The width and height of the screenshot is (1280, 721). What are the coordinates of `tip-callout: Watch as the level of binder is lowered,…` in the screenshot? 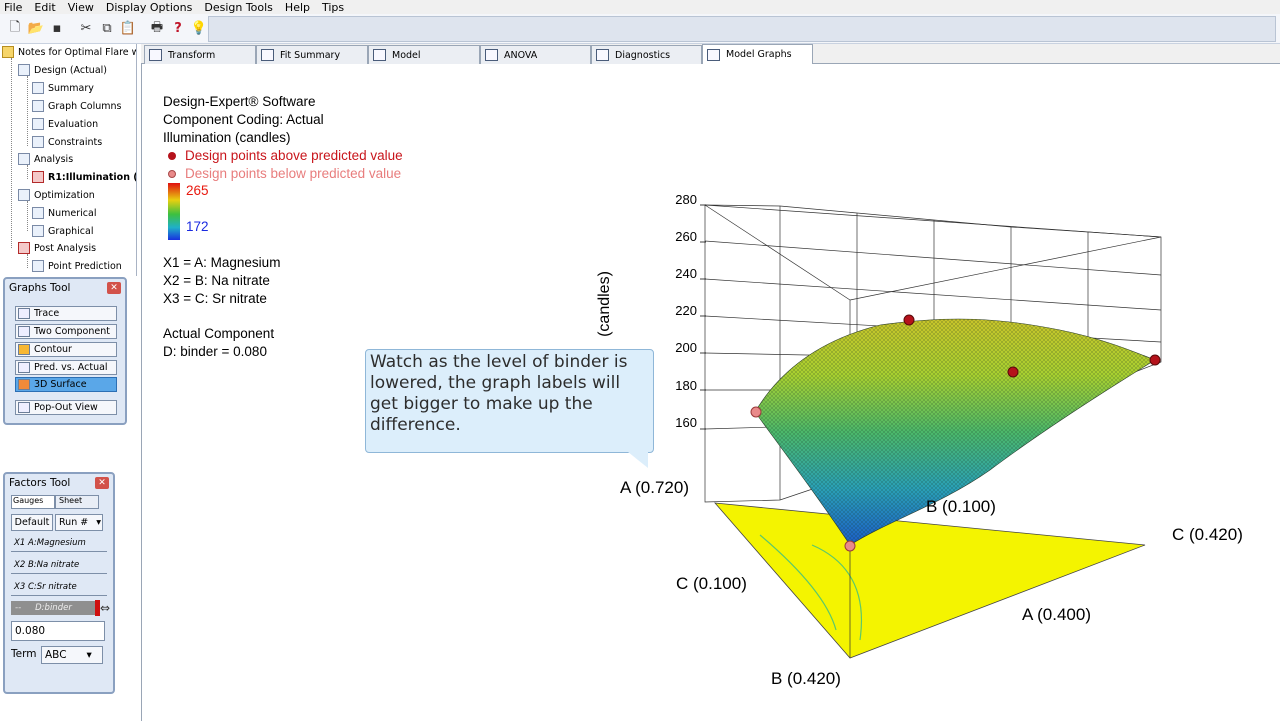 It's located at (509, 401).